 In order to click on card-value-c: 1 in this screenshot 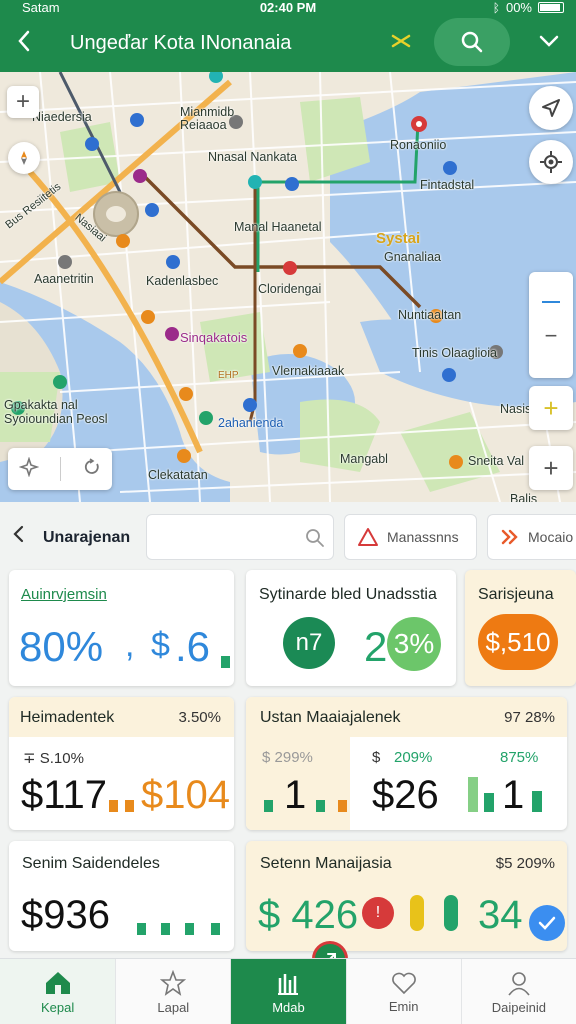, I will do `click(513, 795)`.